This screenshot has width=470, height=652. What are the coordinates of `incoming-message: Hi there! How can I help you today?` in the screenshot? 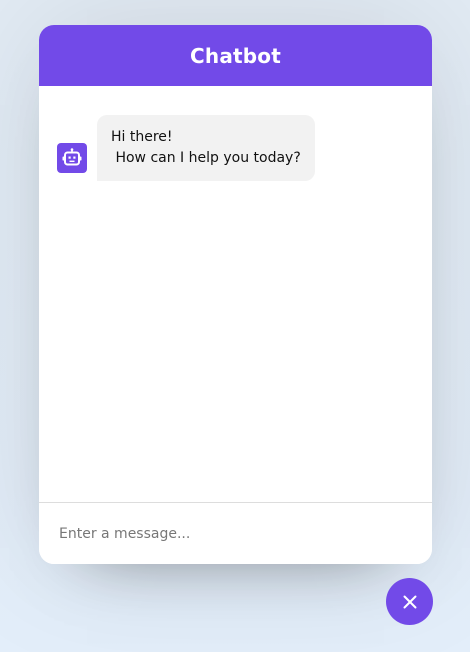 It's located at (235, 148).